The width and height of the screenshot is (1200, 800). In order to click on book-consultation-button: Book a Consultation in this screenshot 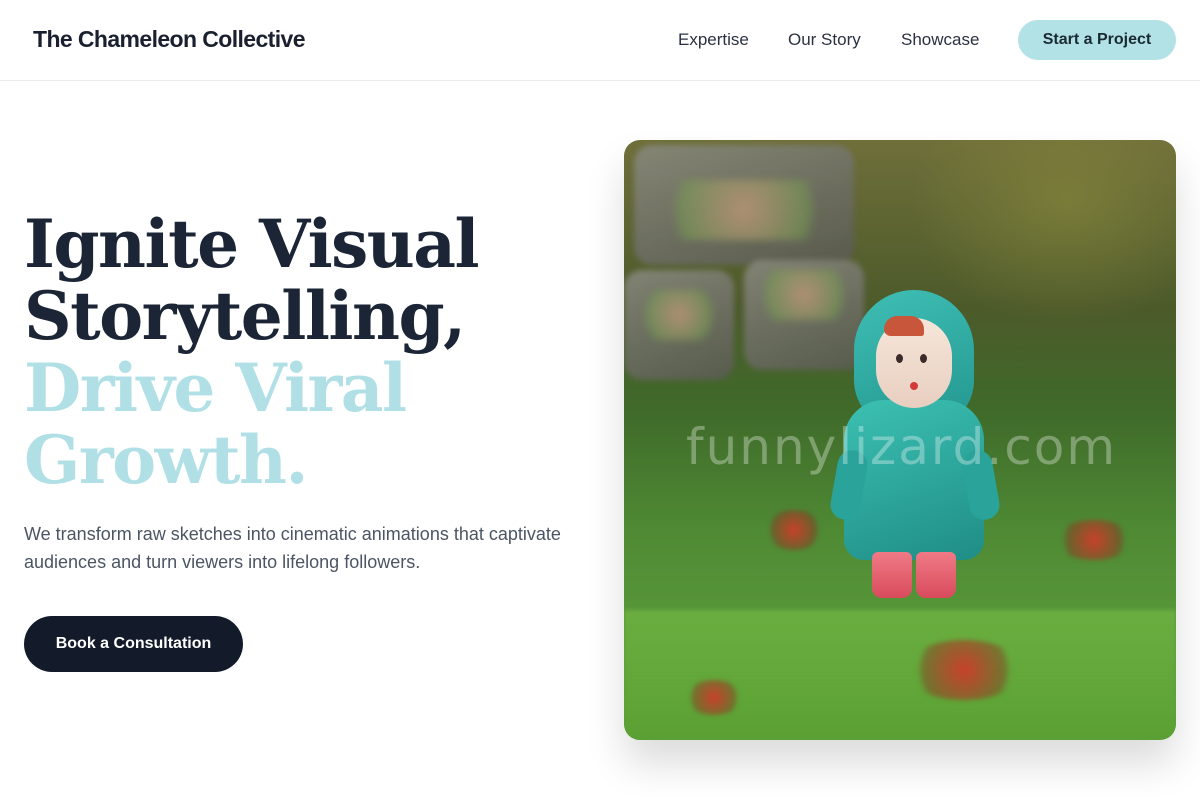, I will do `click(133, 644)`.